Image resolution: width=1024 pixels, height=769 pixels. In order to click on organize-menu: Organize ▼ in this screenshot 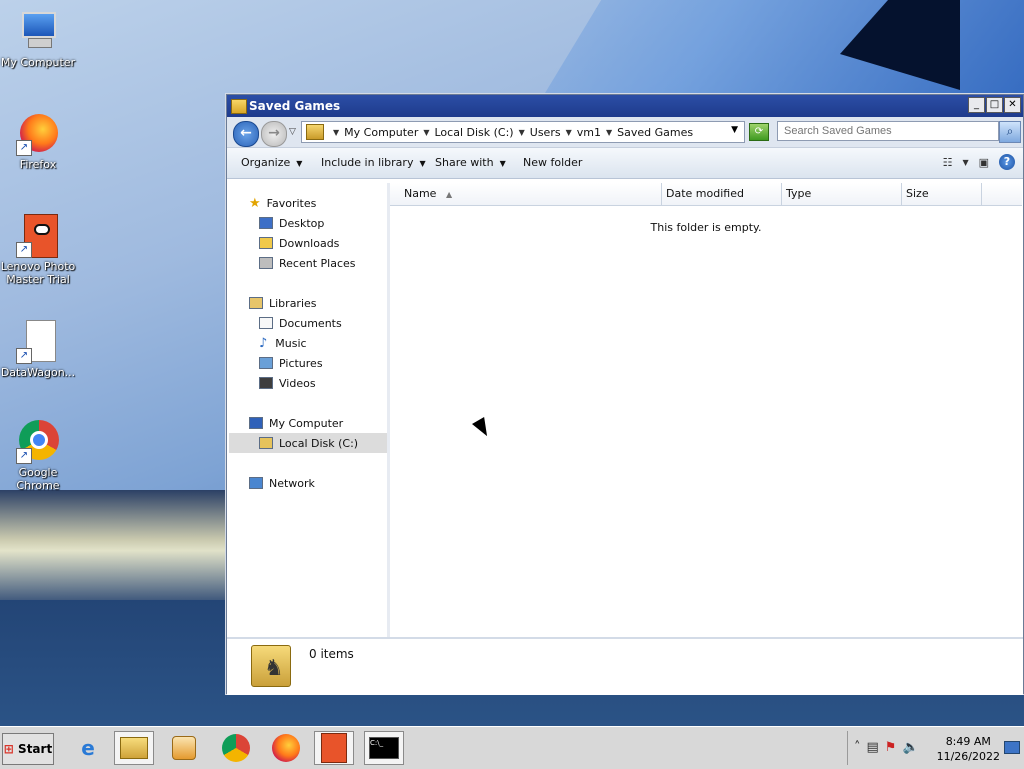, I will do `click(271, 162)`.